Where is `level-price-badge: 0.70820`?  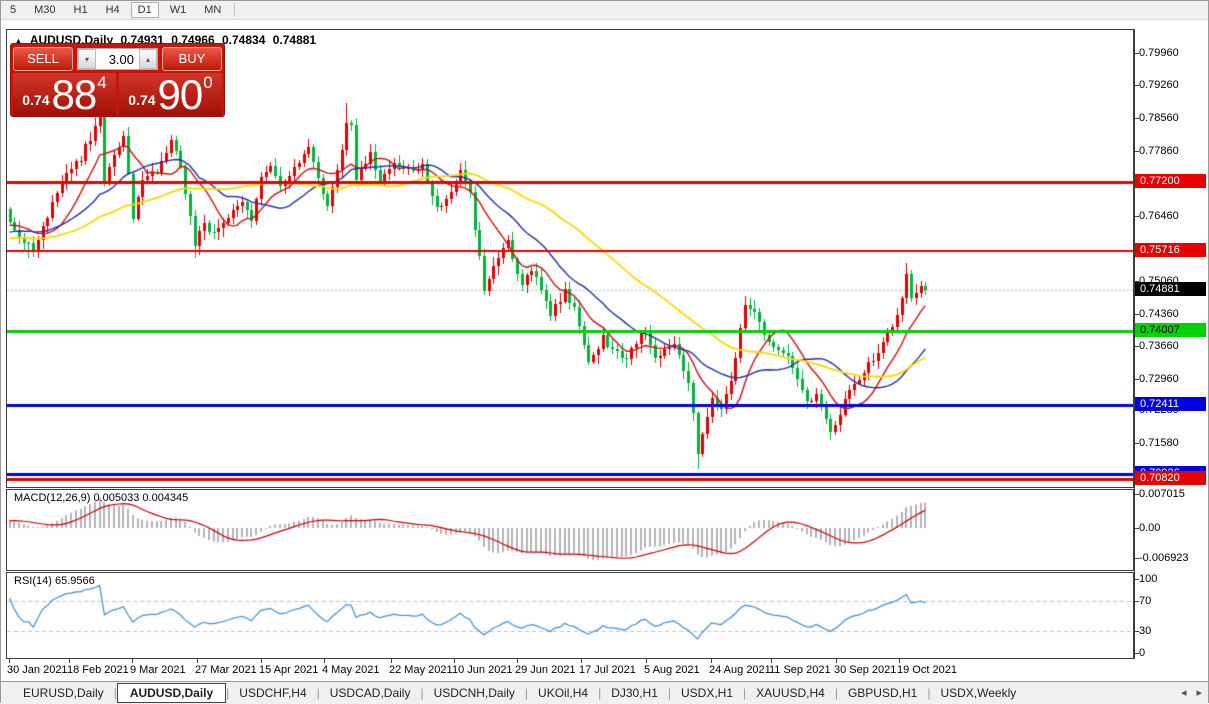
level-price-badge: 0.70820 is located at coordinates (1170, 478).